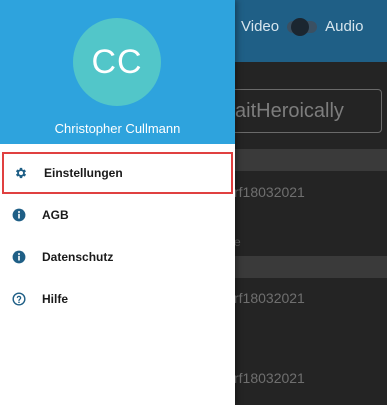  Describe the element at coordinates (117, 128) in the screenshot. I see `user-name: Christopher Cullmann` at that location.